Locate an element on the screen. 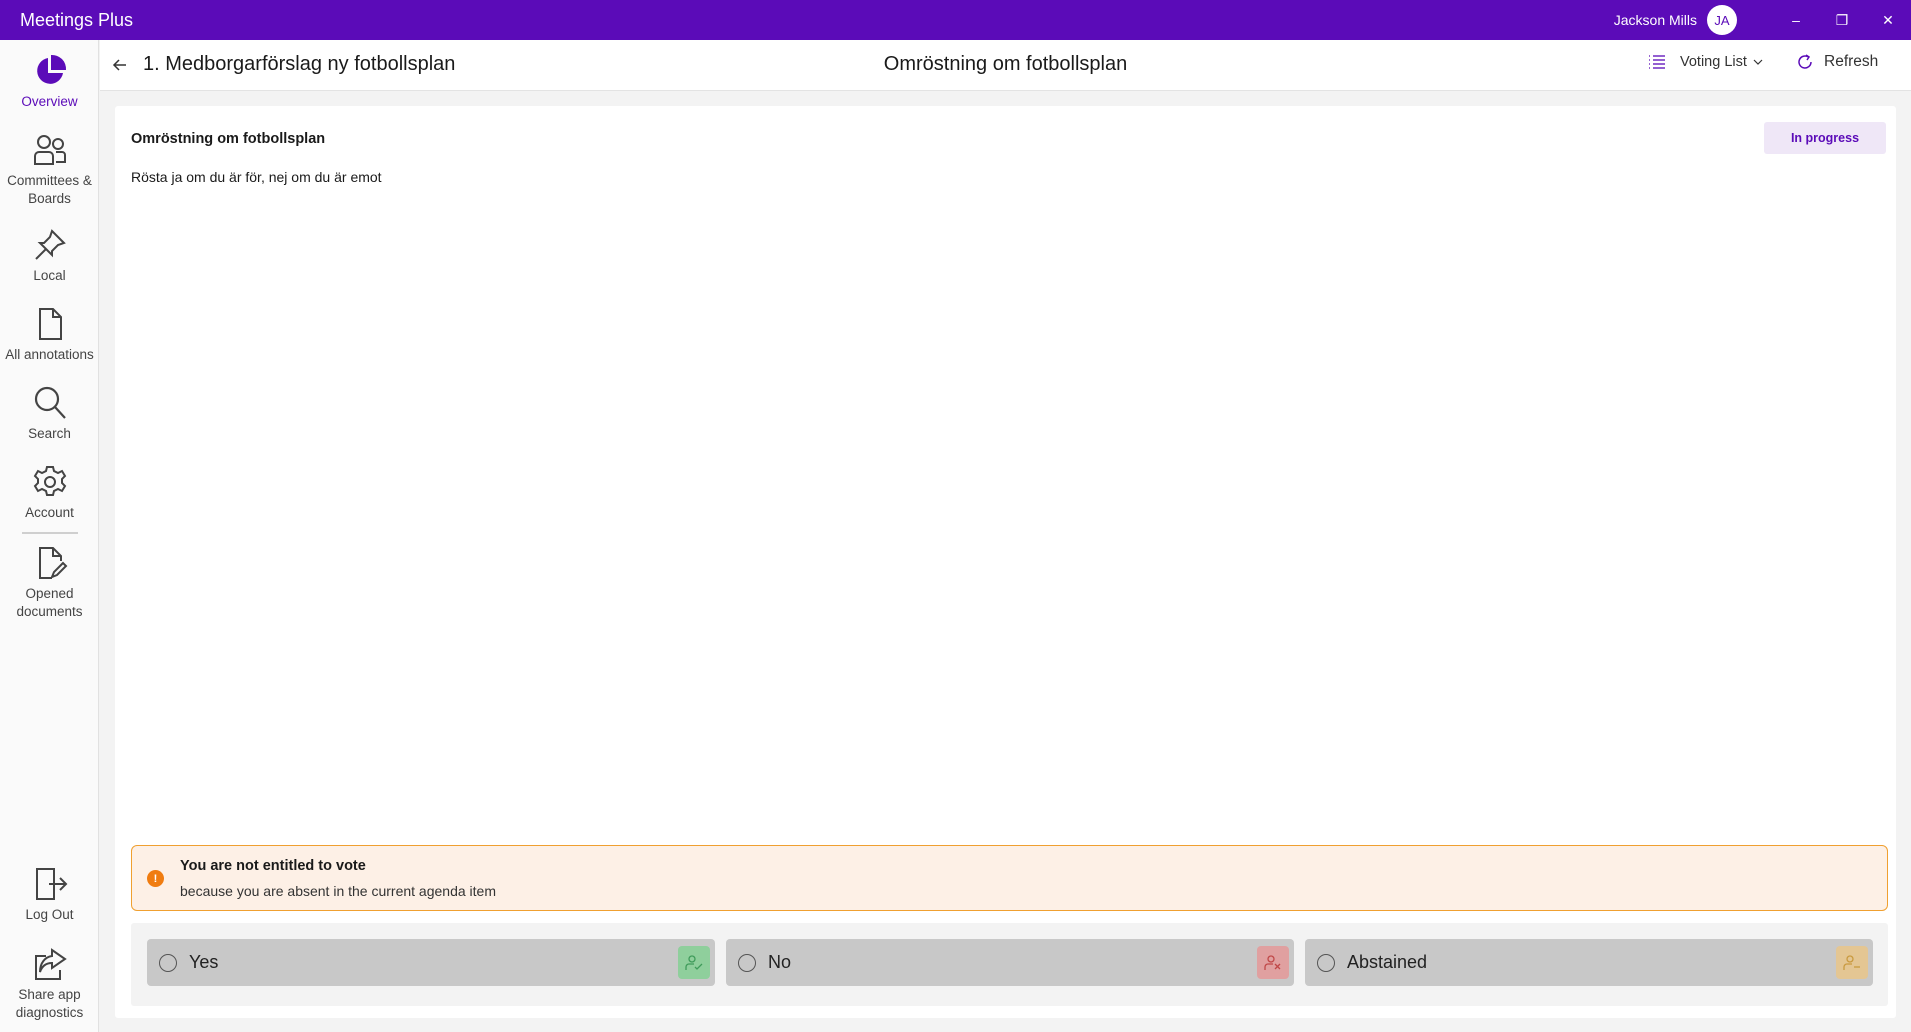 The width and height of the screenshot is (1911, 1032). vote-option-label: Abstained is located at coordinates (1387, 962).